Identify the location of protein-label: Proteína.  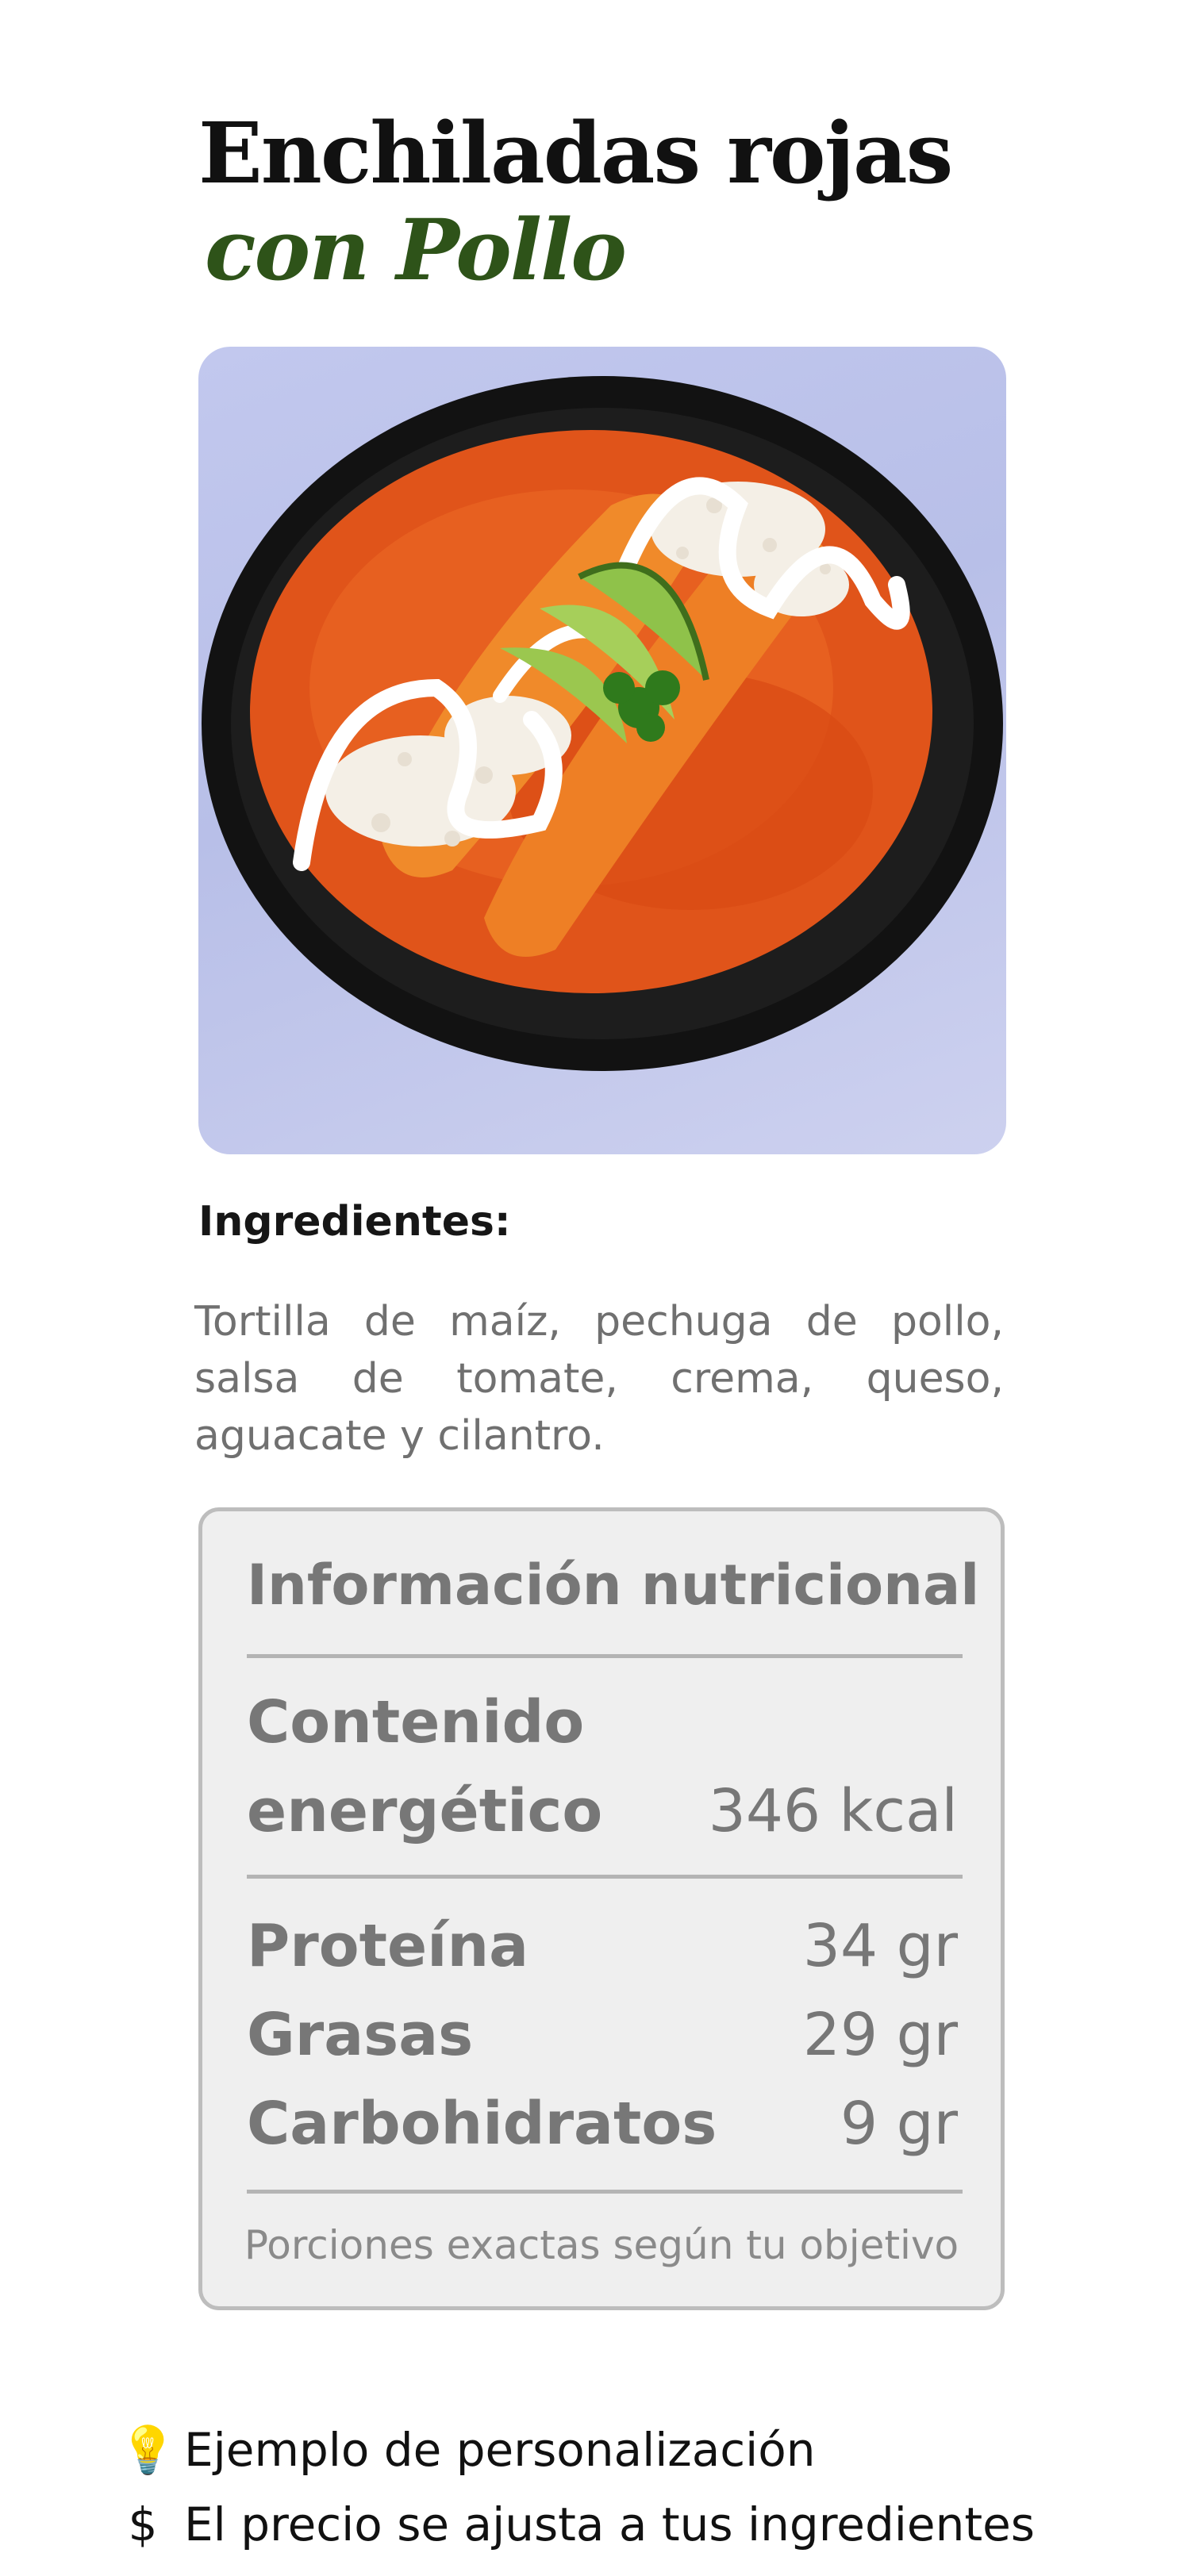
(388, 1946).